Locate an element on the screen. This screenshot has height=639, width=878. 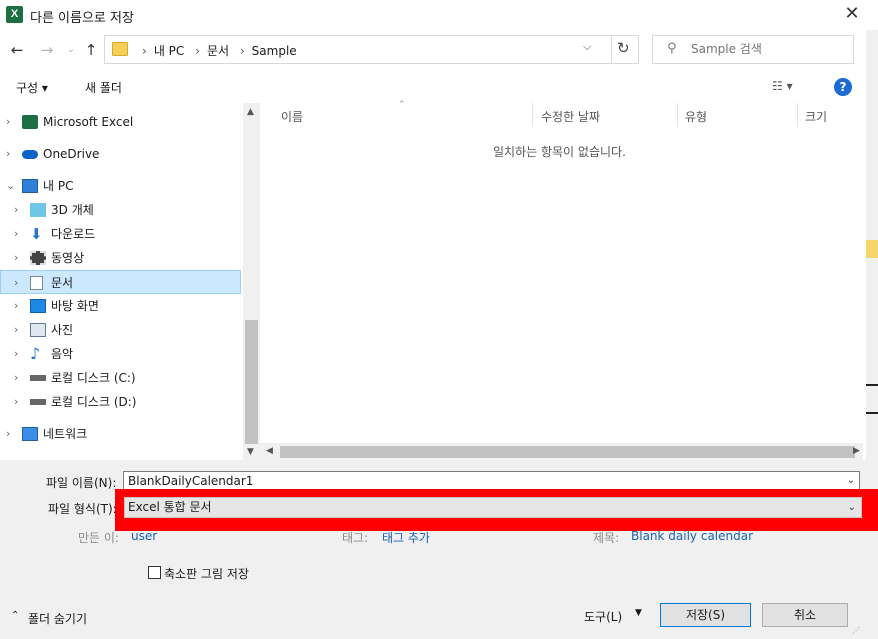
desktop-icon is located at coordinates (38, 306).